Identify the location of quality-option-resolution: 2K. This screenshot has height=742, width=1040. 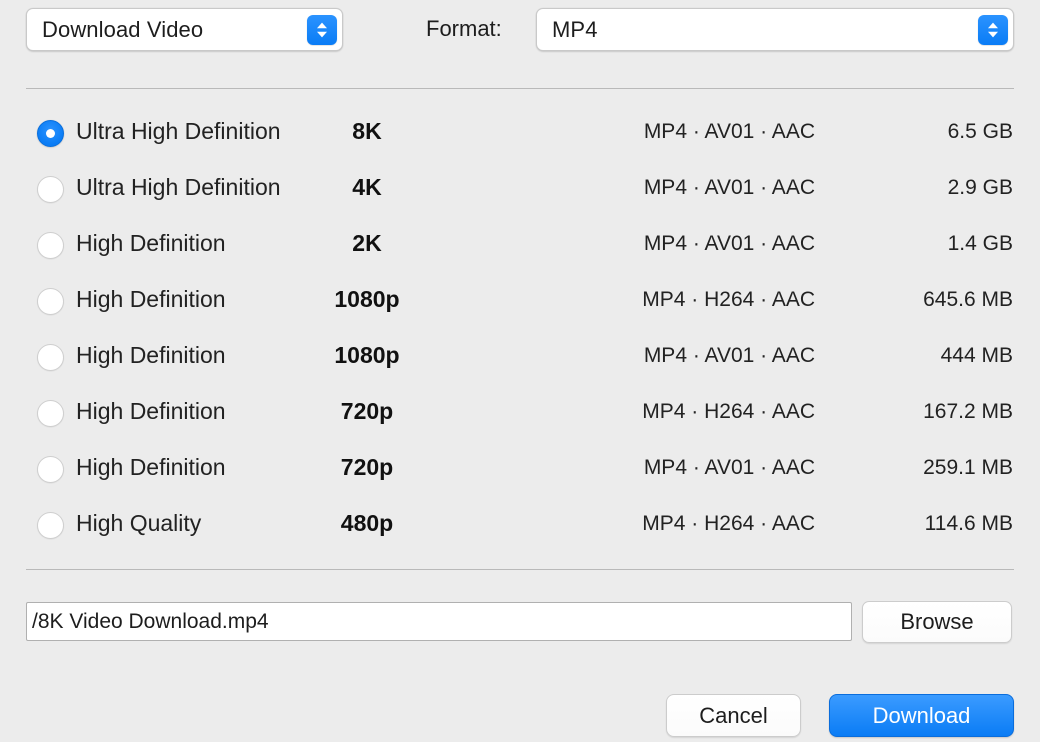
(367, 243).